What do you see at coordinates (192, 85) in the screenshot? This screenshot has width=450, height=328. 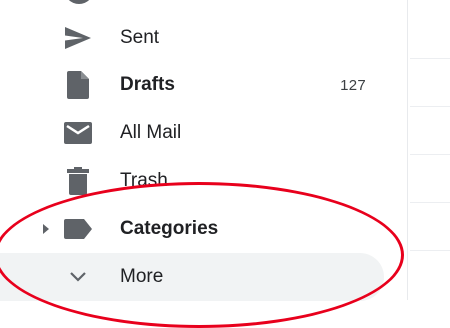 I see `nav-item-drafts: Drafts 127` at bounding box center [192, 85].